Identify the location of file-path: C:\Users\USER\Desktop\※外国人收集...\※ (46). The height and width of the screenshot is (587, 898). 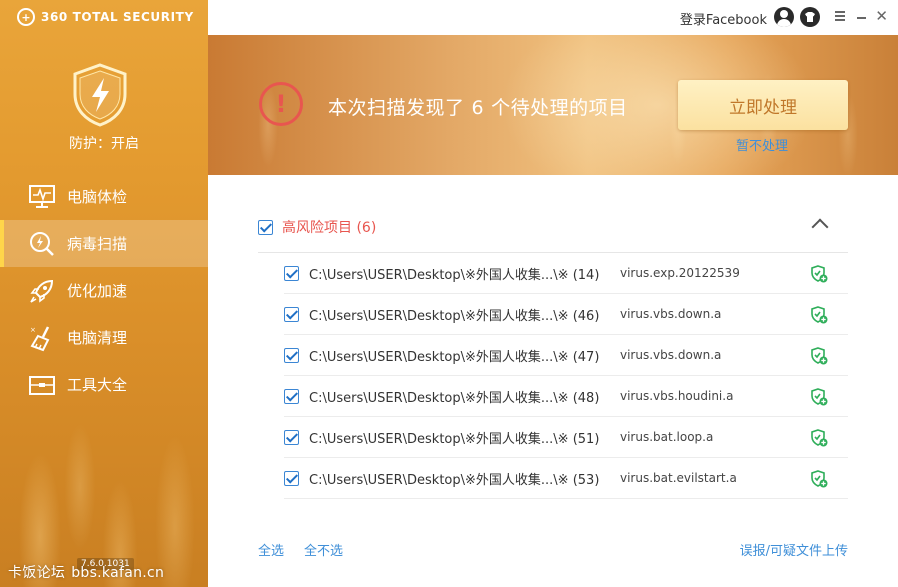
(454, 316).